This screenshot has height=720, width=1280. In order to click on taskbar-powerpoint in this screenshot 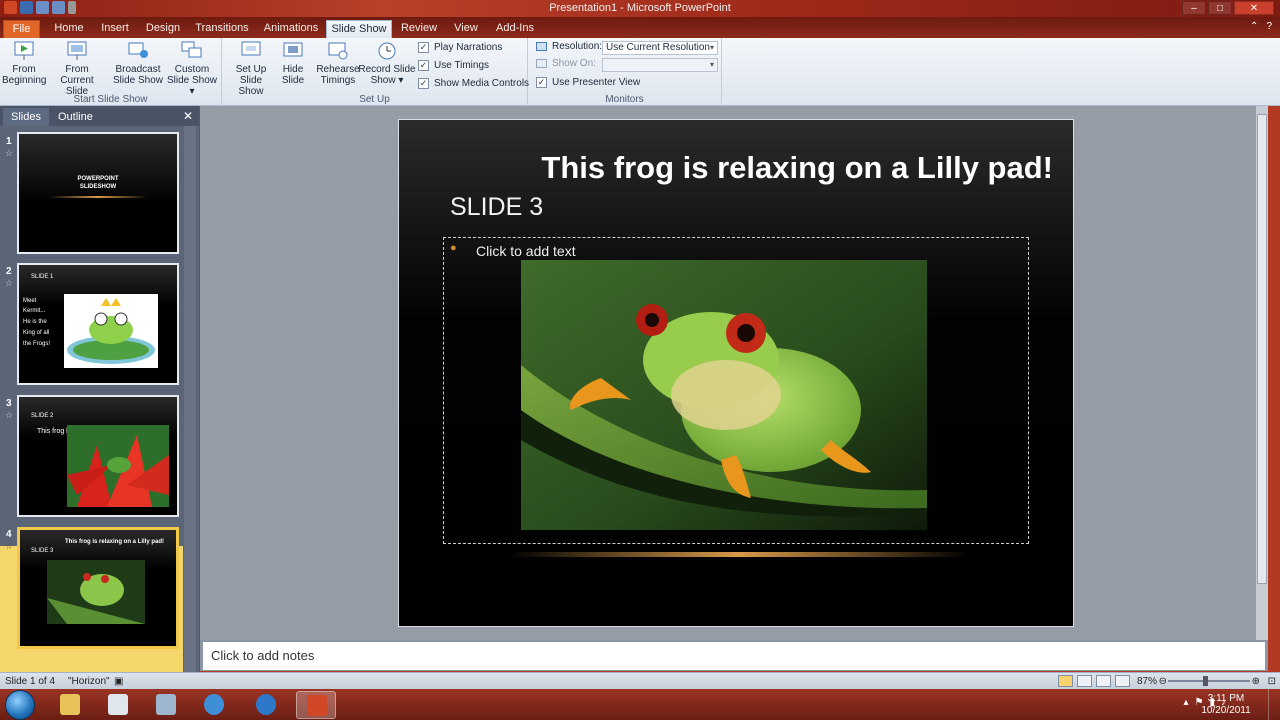, I will do `click(316, 705)`.